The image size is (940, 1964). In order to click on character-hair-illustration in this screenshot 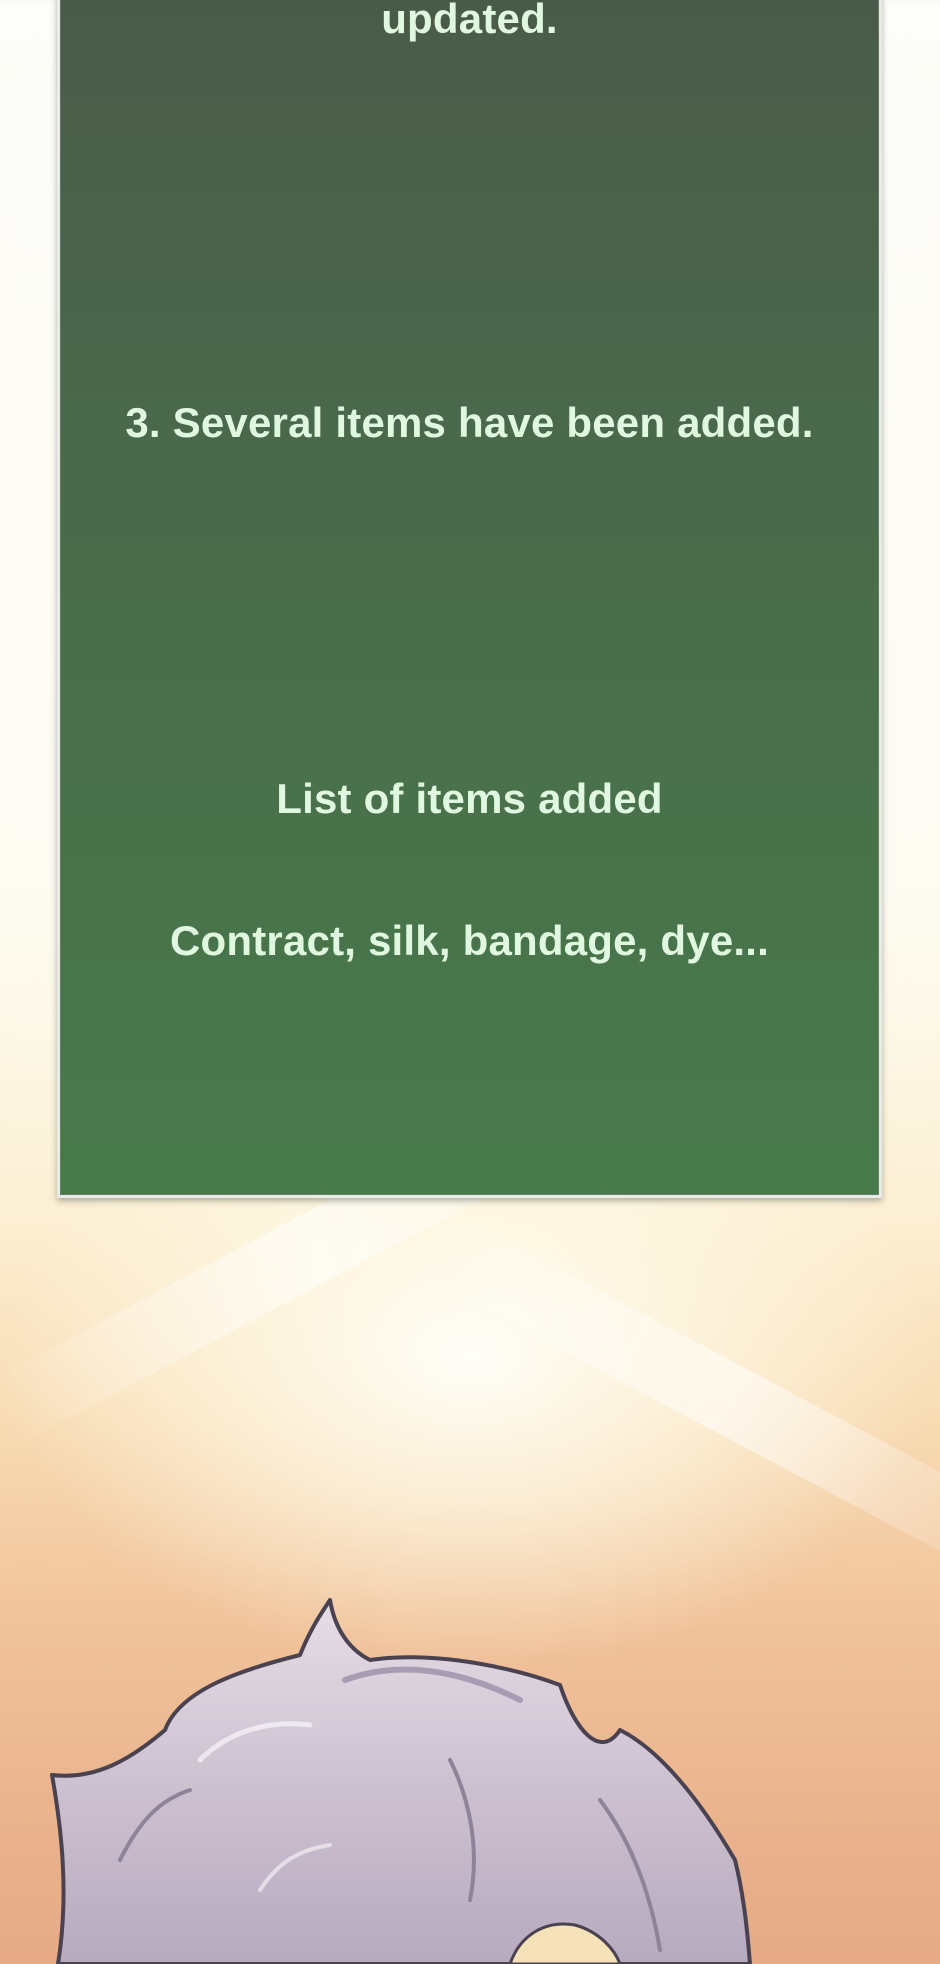, I will do `click(401, 1781)`.